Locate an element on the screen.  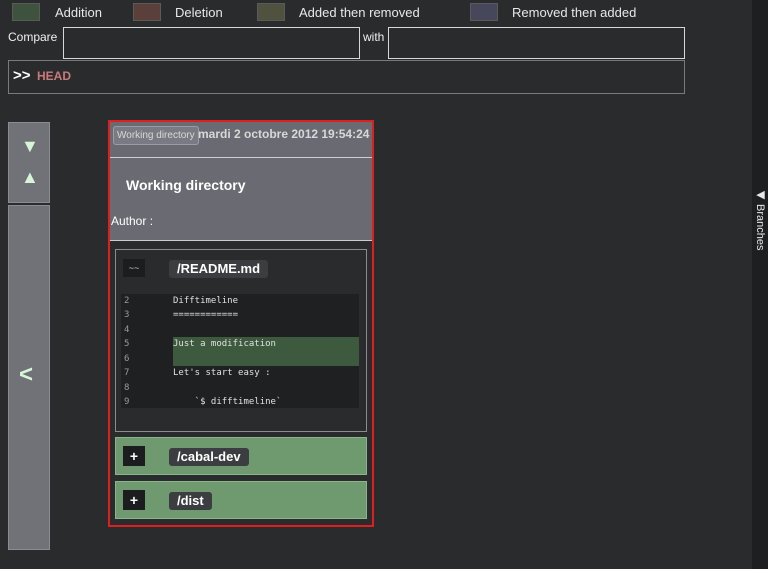
diff-line: 8 is located at coordinates (240, 388).